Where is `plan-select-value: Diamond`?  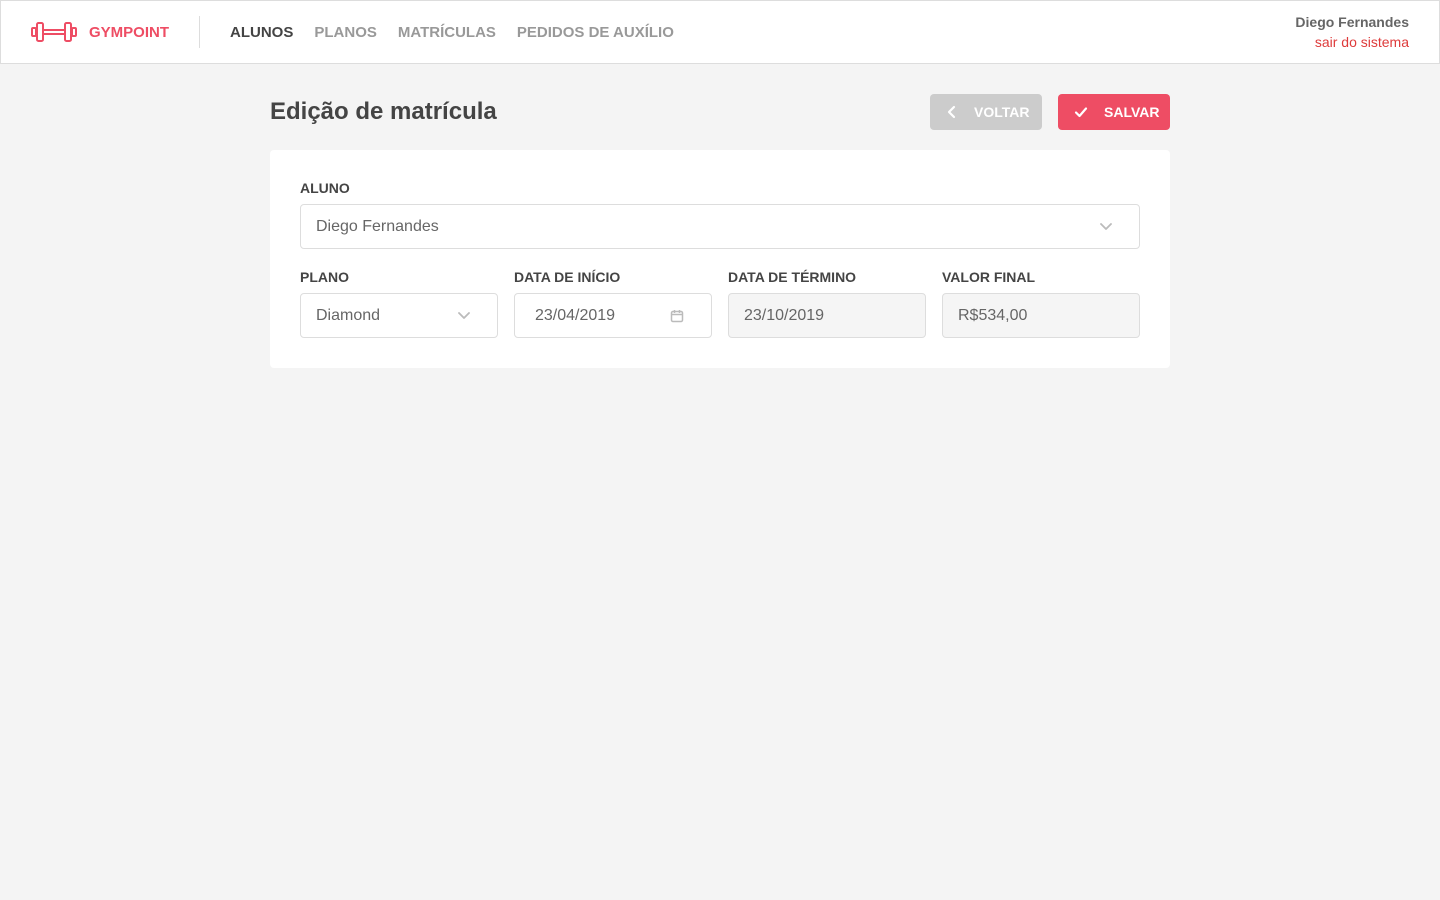
plan-select-value: Diamond is located at coordinates (348, 315).